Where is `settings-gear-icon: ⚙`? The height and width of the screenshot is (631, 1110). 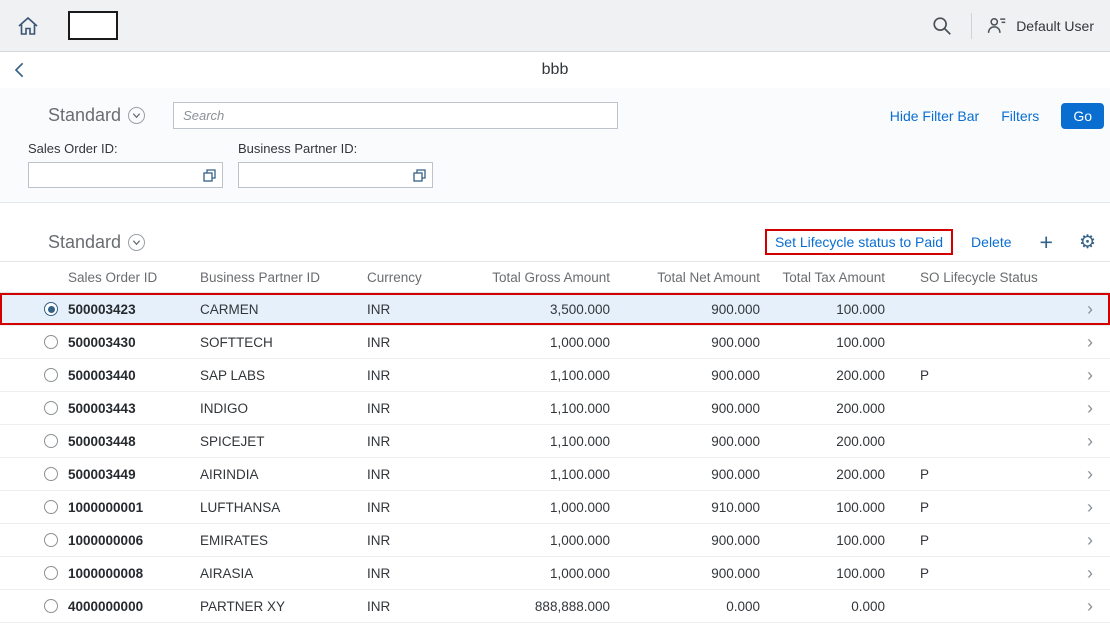
settings-gear-icon: ⚙ is located at coordinates (1087, 242).